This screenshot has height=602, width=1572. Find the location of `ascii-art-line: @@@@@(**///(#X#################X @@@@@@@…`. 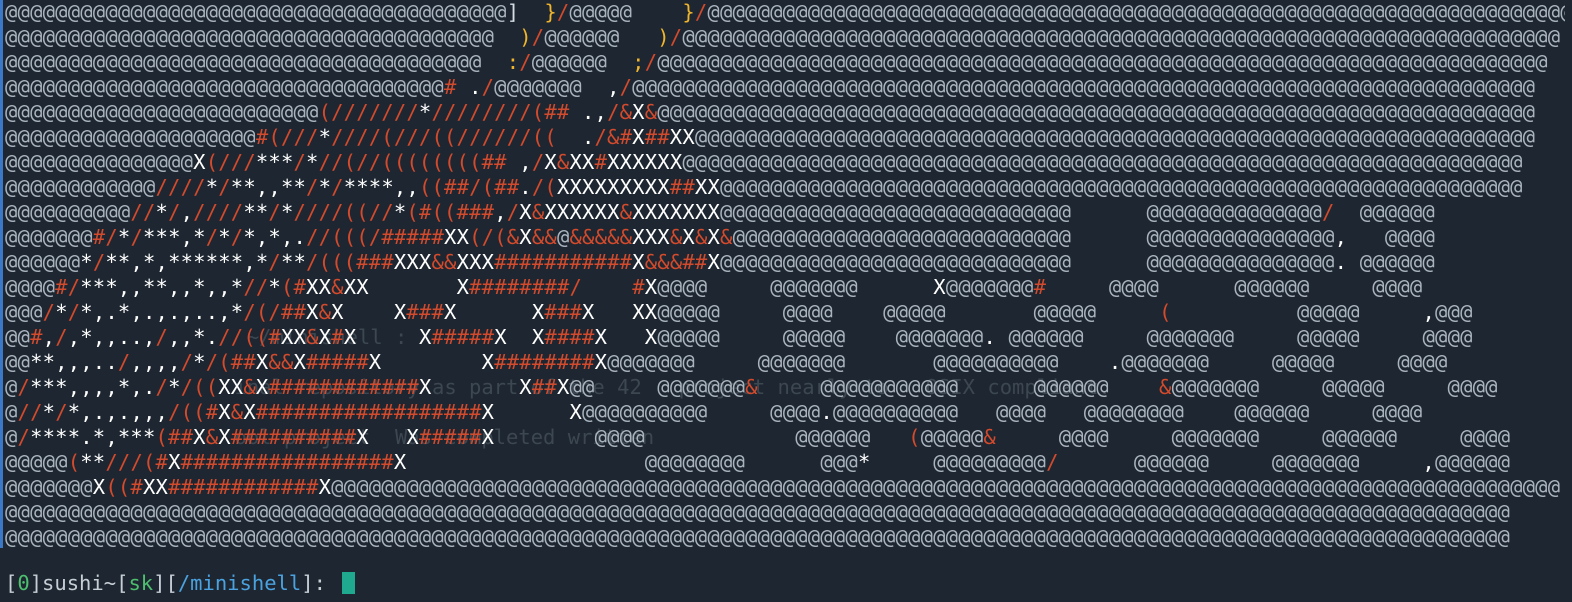

ascii-art-line: @@@@@(**///(#X#################X @@@@@@@… is located at coordinates (758, 462).